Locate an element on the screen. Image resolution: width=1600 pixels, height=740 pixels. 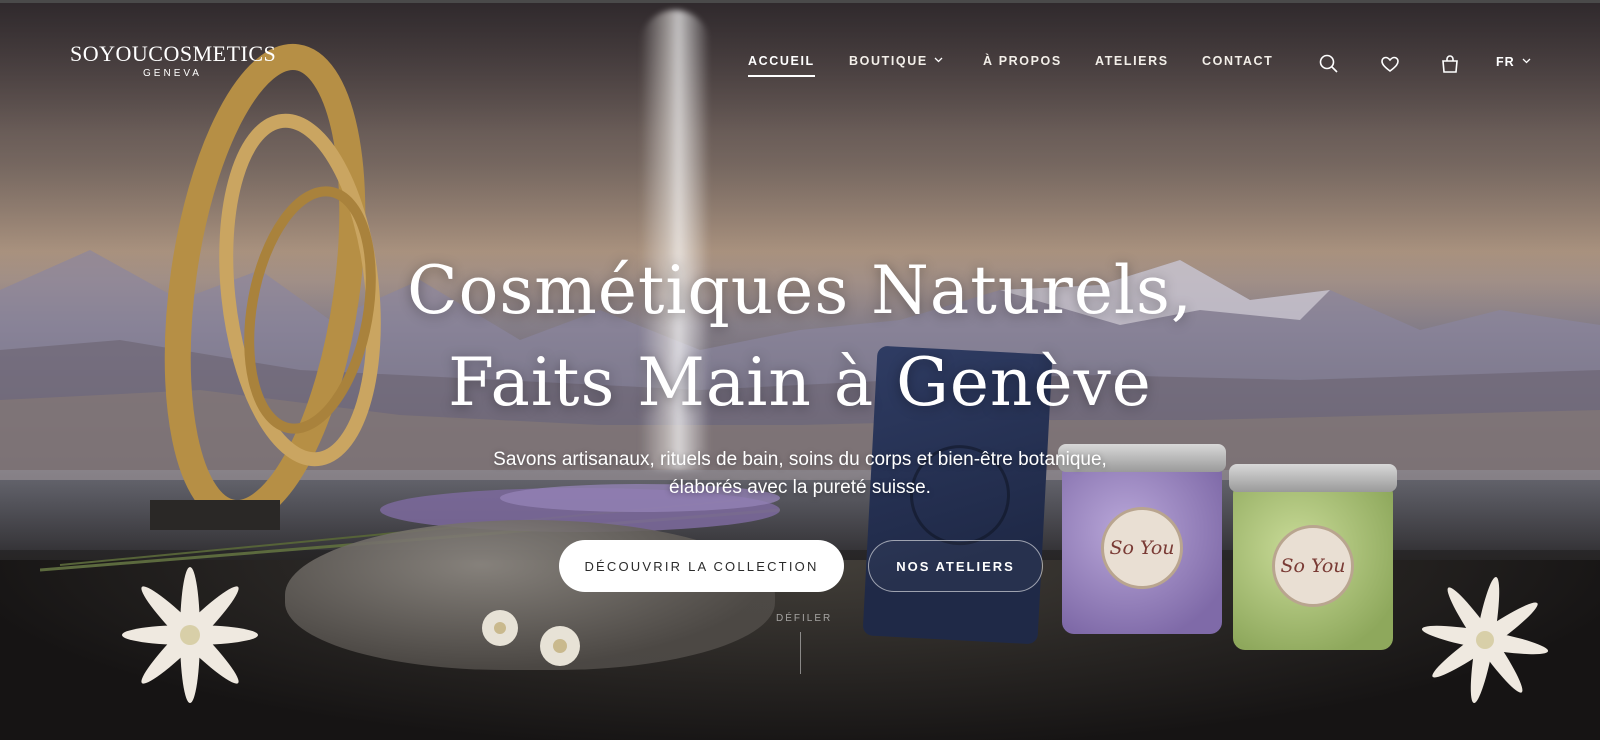
jar-lid is located at coordinates (1313, 478).